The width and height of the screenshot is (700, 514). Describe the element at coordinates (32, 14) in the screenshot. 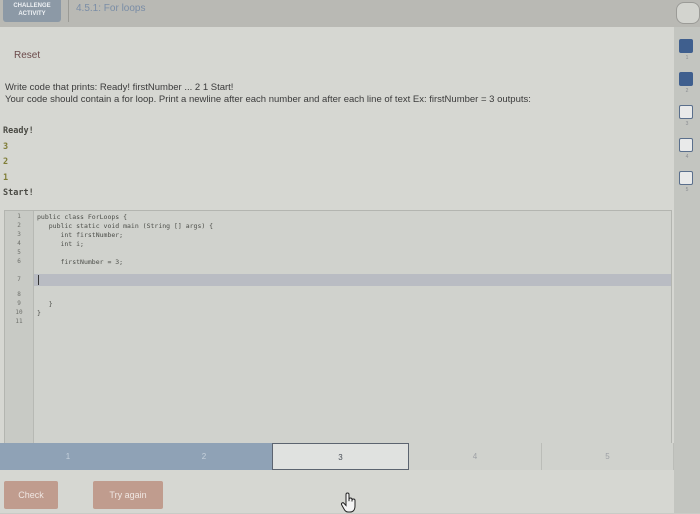

I see `badge-line-2: ACTIVITY` at that location.